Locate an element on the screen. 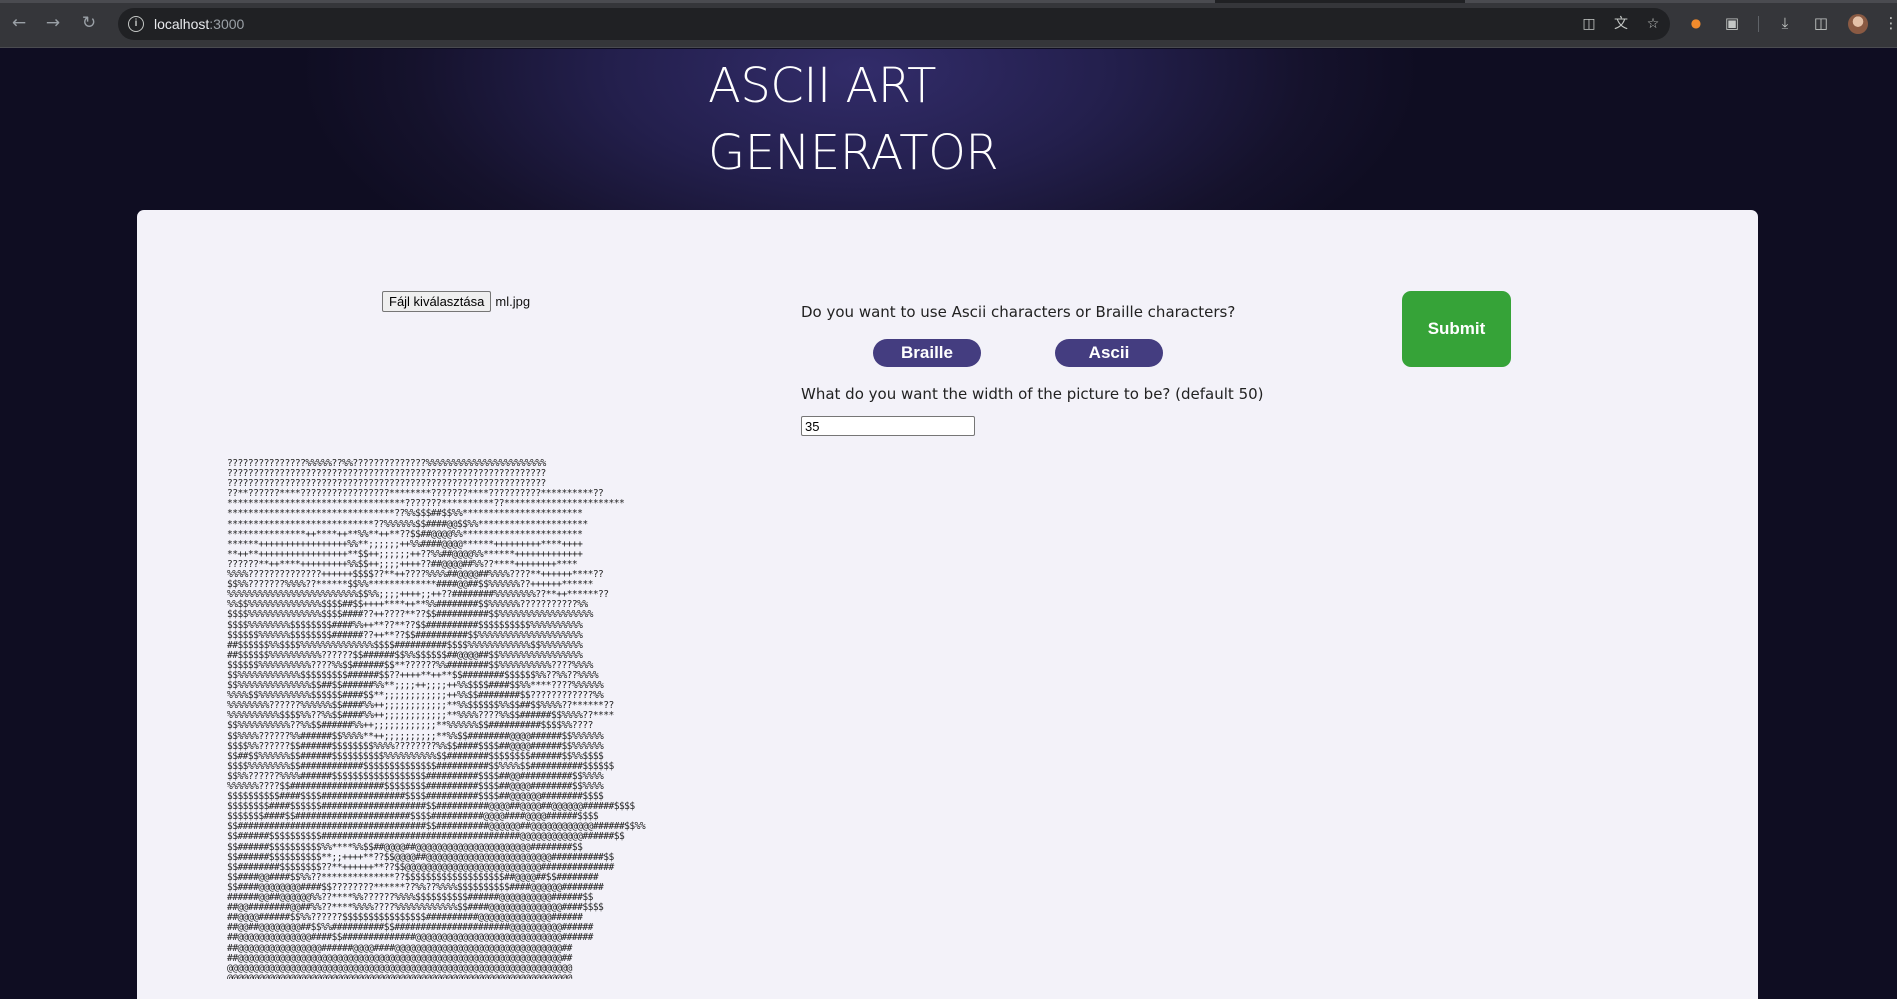  braille-button: Braille is located at coordinates (927, 353).